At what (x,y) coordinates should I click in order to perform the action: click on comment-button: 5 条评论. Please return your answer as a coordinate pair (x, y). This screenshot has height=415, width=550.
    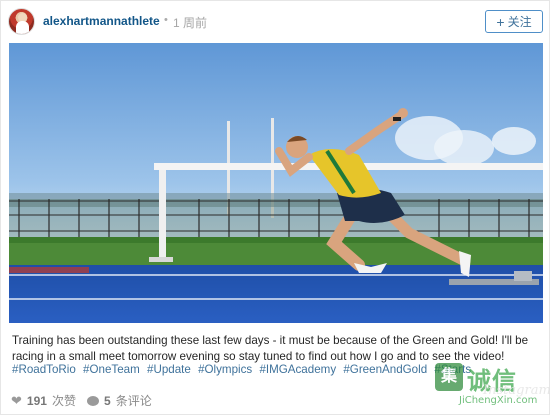
    Looking at the image, I should click on (119, 400).